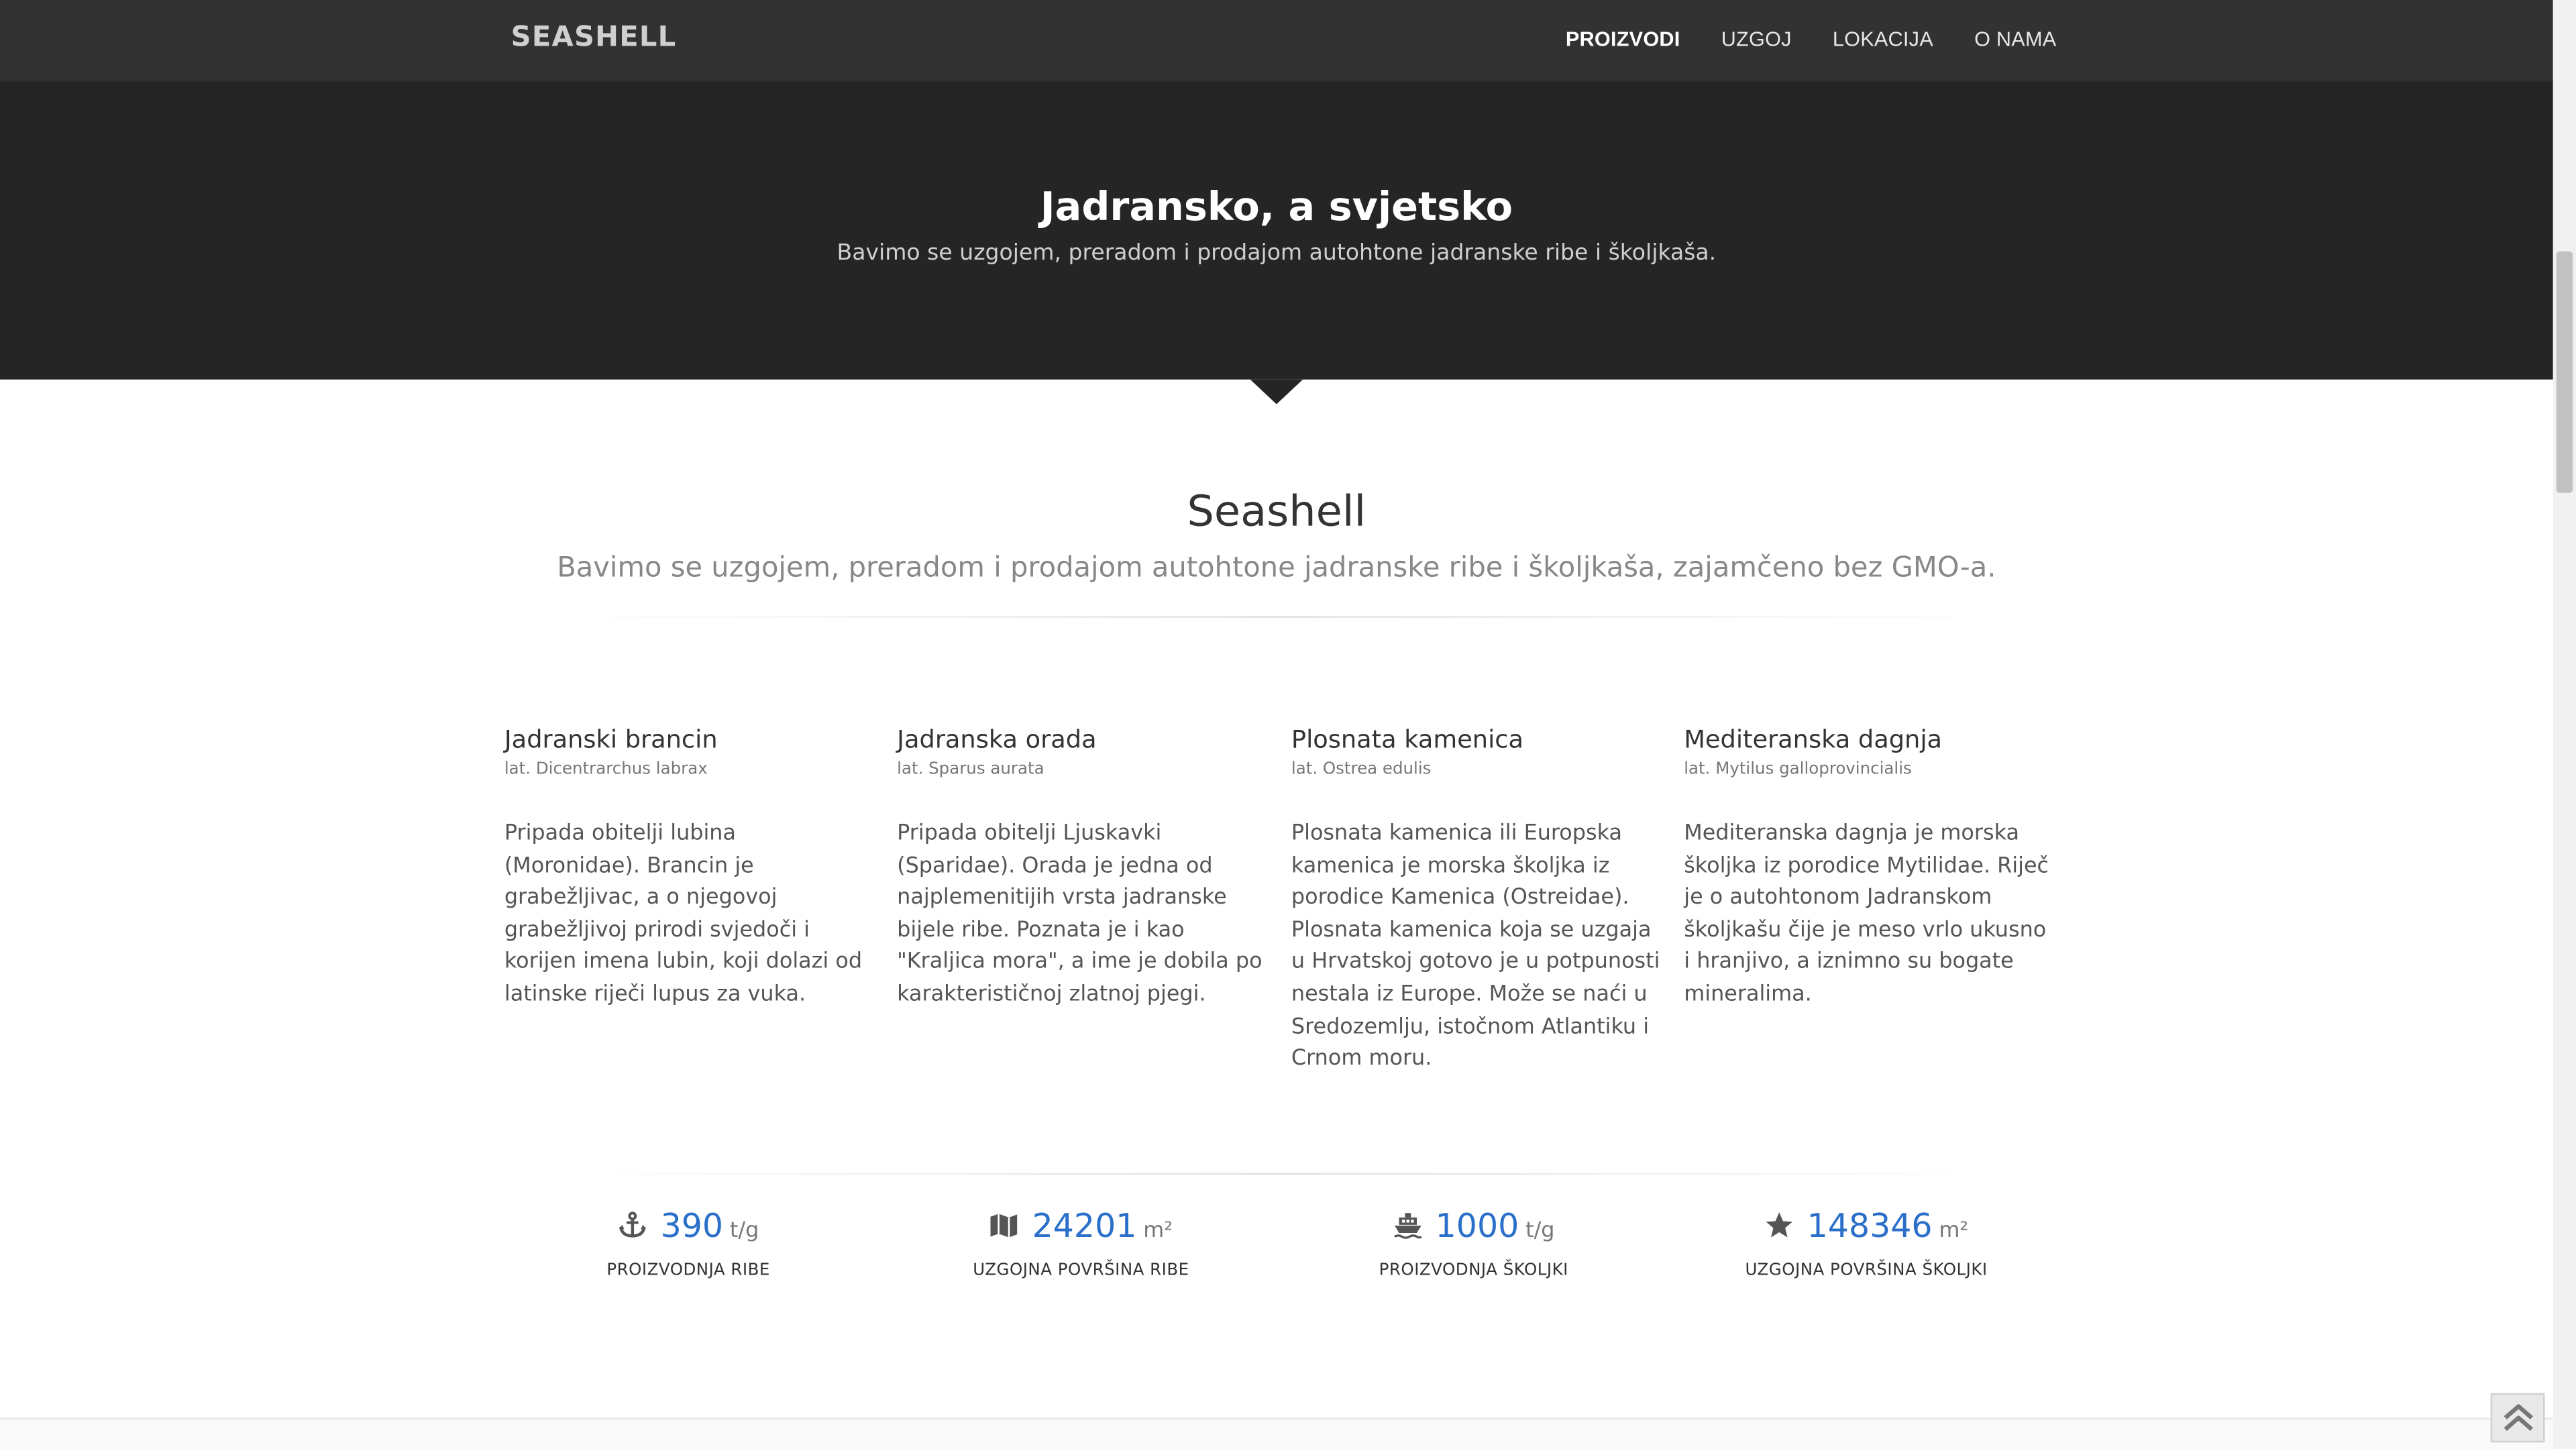  What do you see at coordinates (1866, 1270) in the screenshot?
I see `stat-label: UZGOJNA POVRŠINA ŠKOLJKI` at bounding box center [1866, 1270].